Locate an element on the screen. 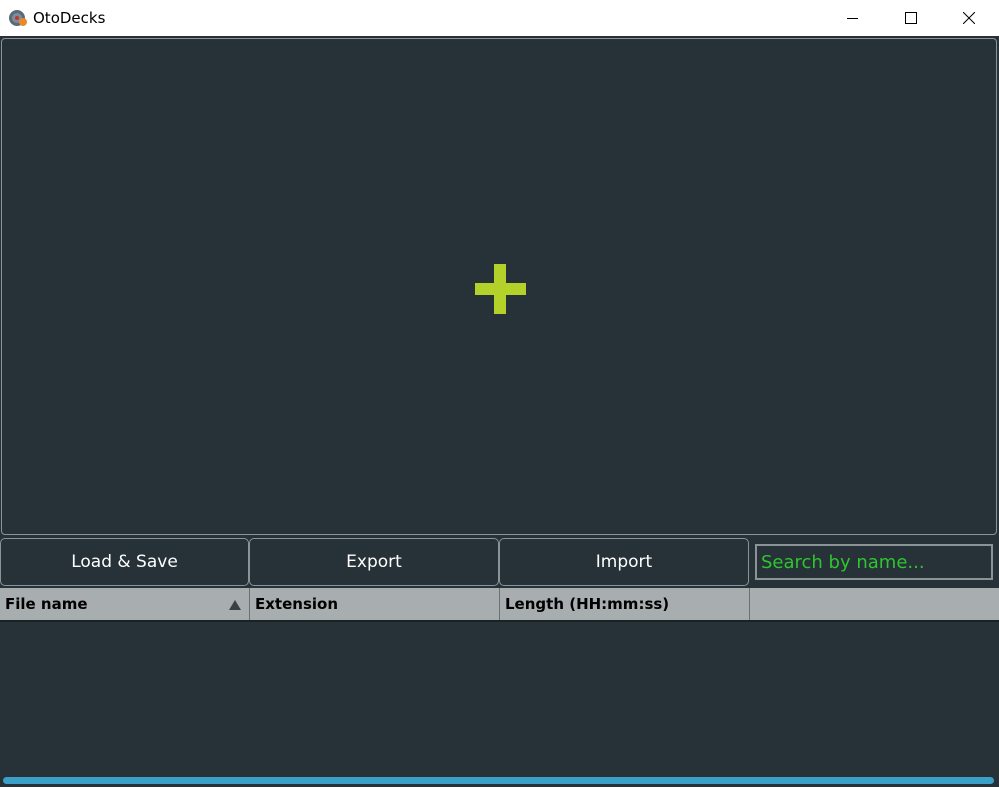  minimize-icon is located at coordinates (852, 18).